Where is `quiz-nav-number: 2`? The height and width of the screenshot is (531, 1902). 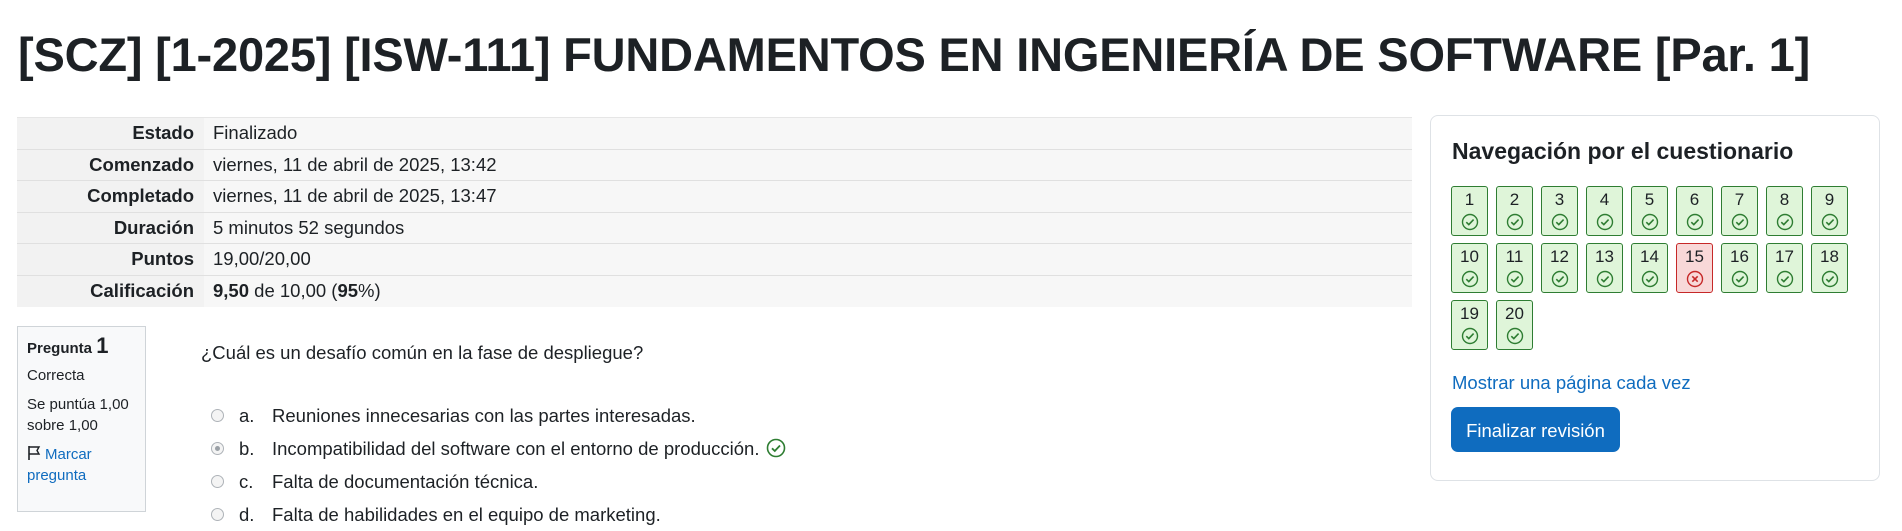 quiz-nav-number: 2 is located at coordinates (1514, 199).